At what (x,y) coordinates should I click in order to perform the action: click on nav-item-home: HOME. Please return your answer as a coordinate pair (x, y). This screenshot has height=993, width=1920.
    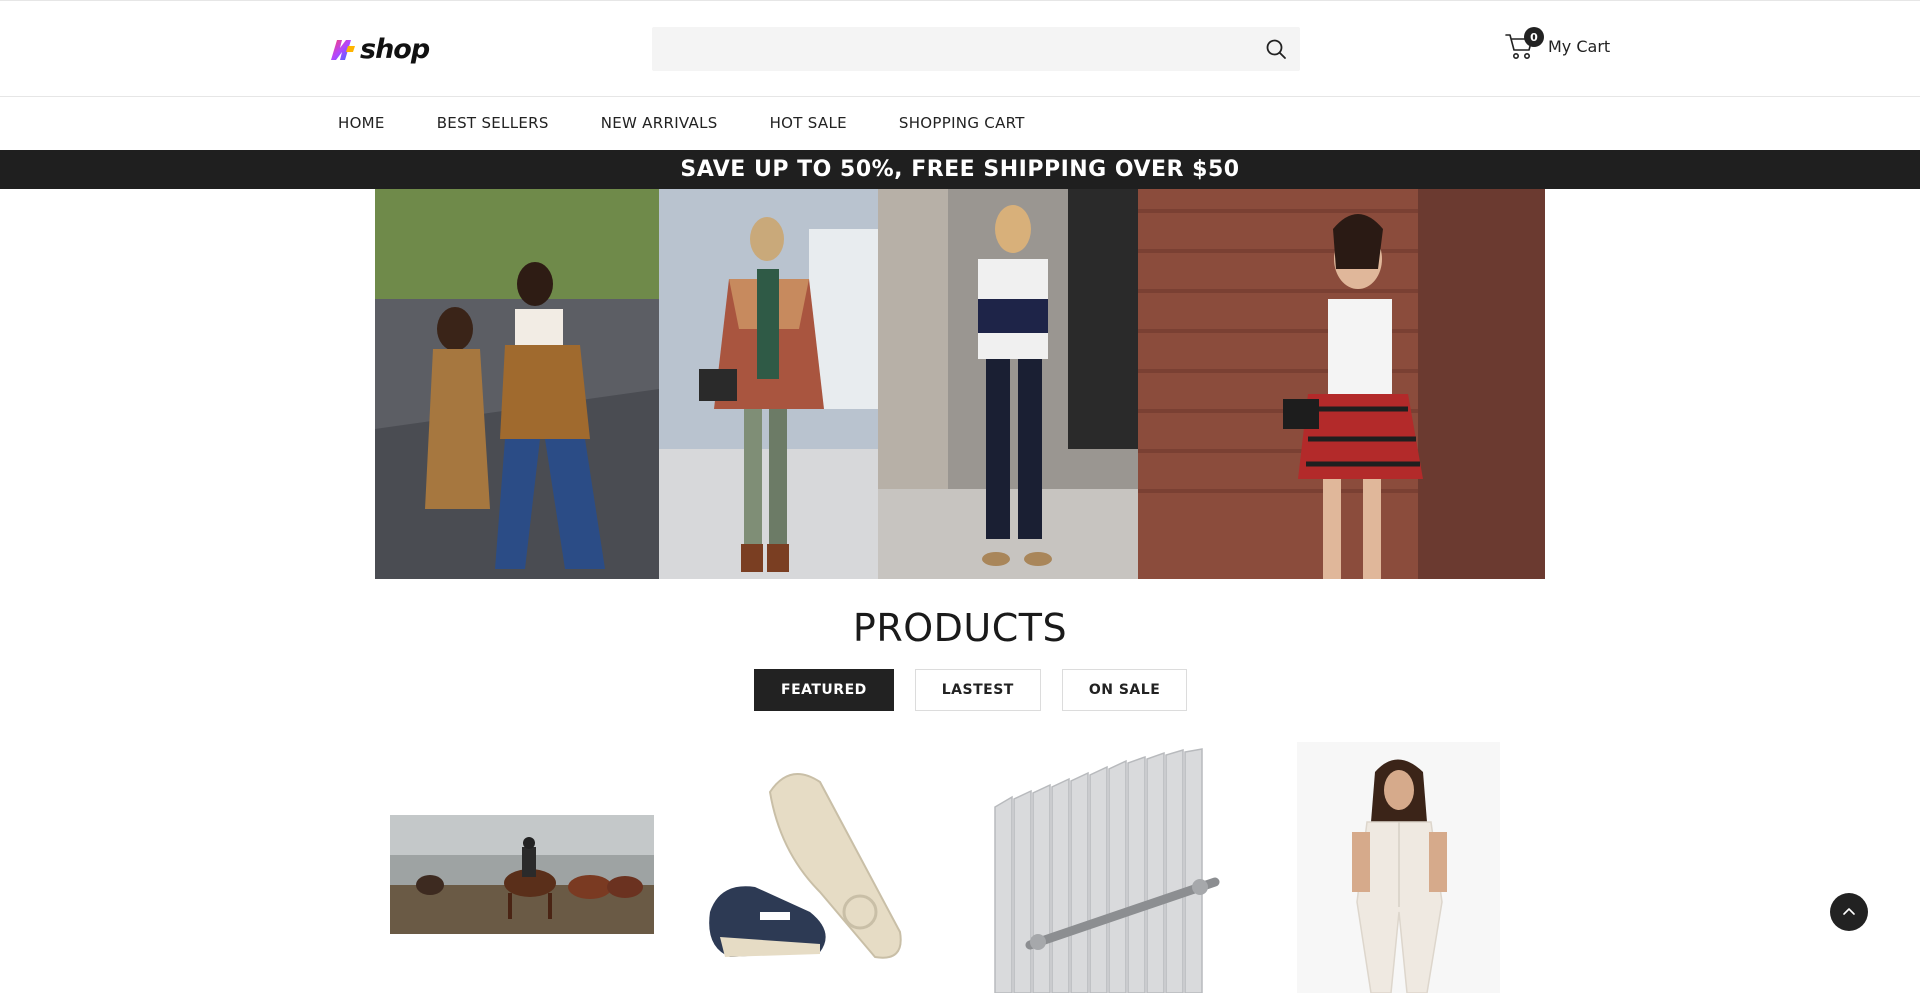
    Looking at the image, I should click on (361, 123).